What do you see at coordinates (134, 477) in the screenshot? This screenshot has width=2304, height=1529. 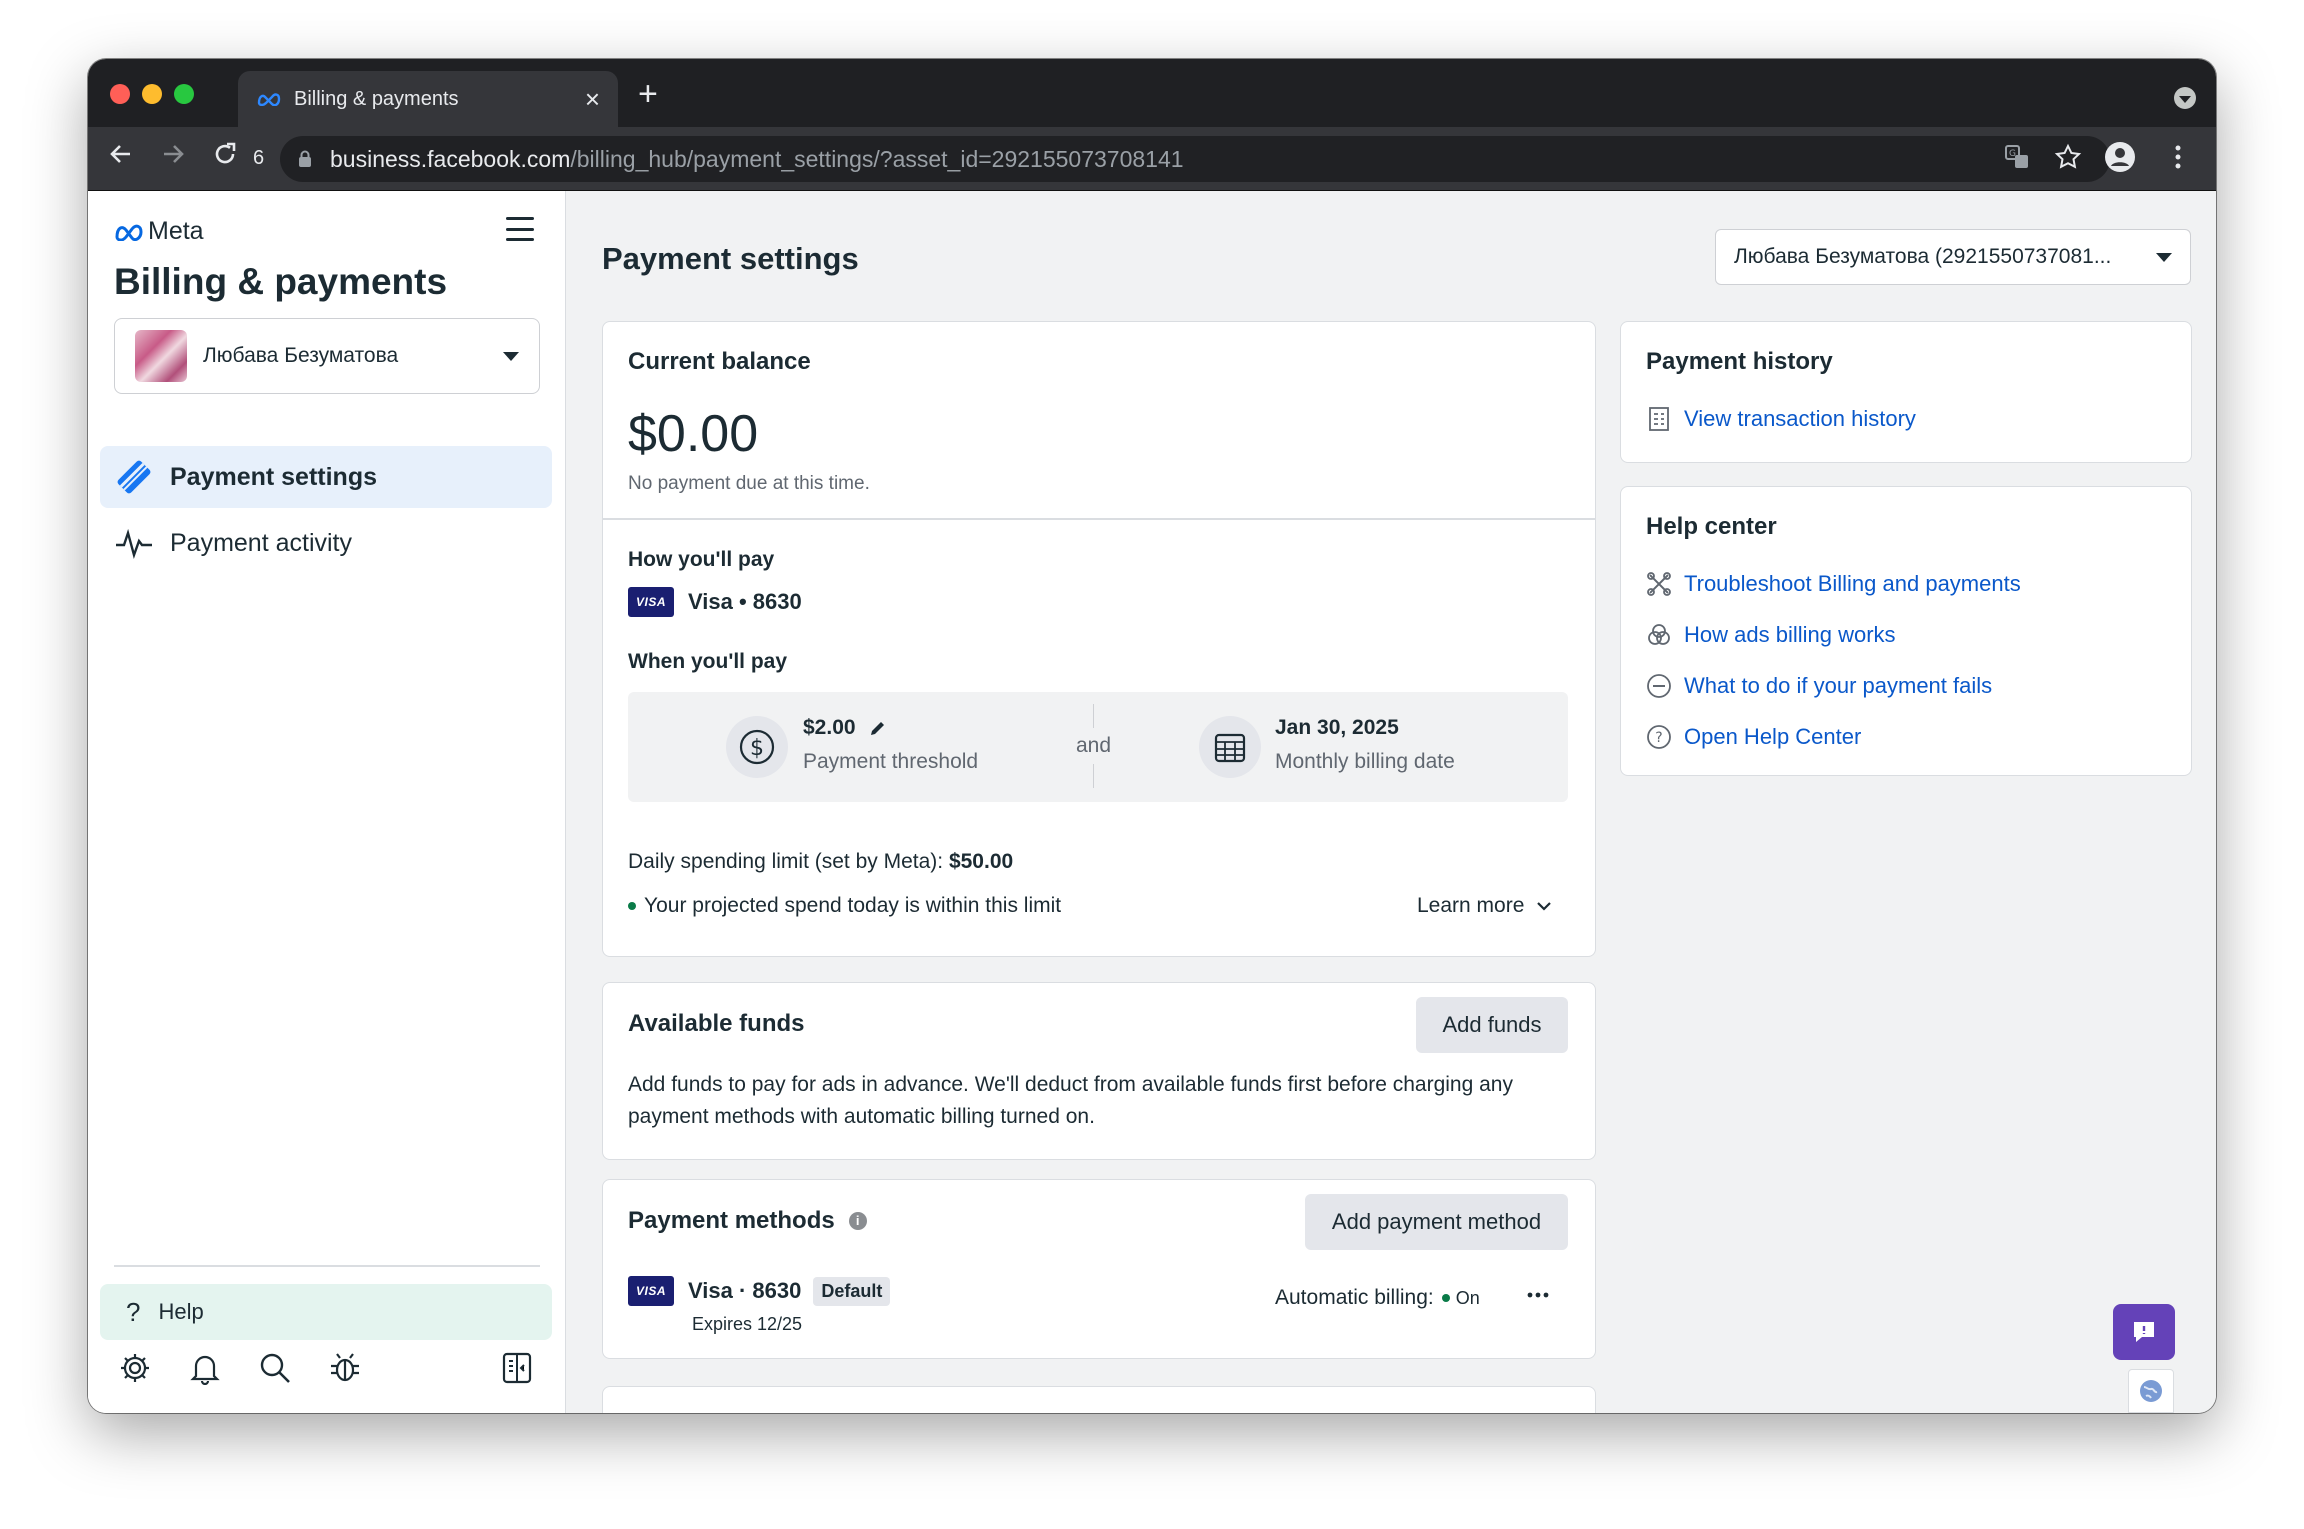 I see `payment-settings-icon` at bounding box center [134, 477].